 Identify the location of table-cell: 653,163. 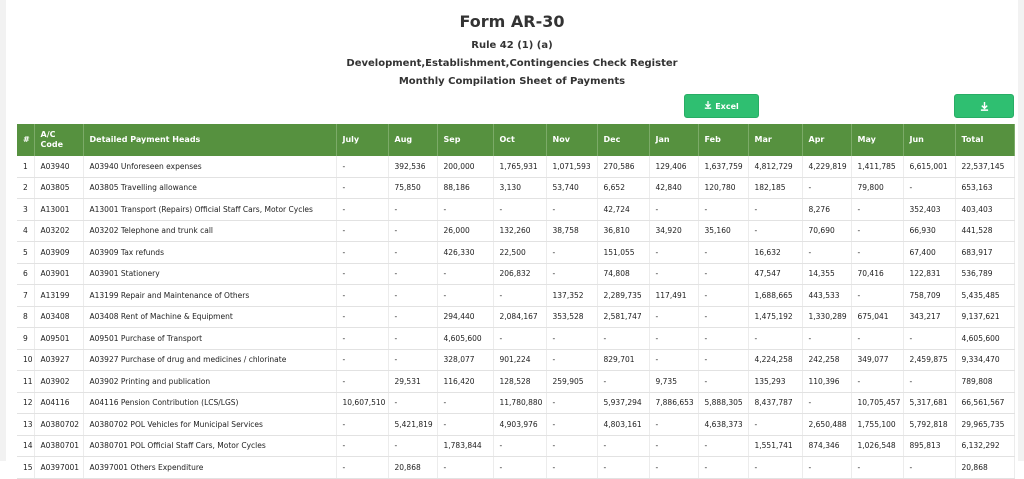
(985, 188).